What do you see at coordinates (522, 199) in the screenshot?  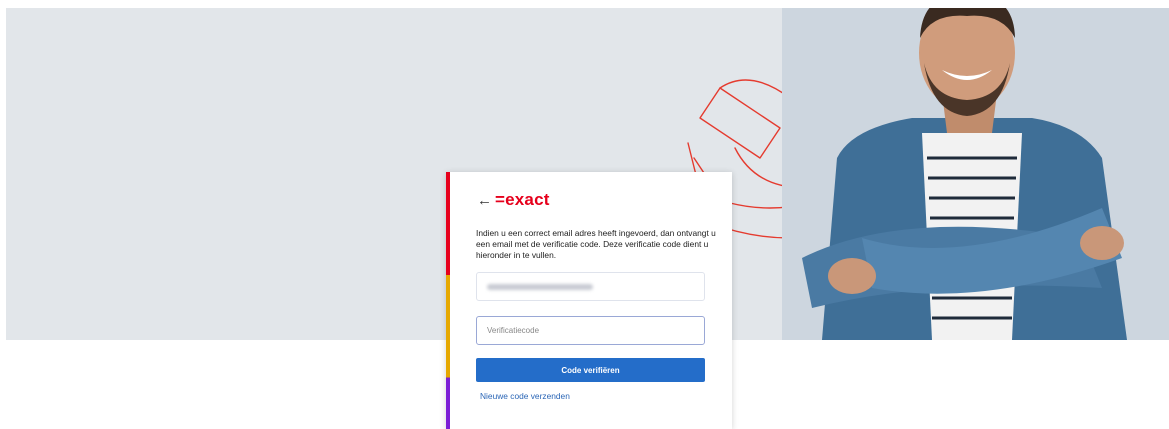 I see `exact-logo: =exact` at bounding box center [522, 199].